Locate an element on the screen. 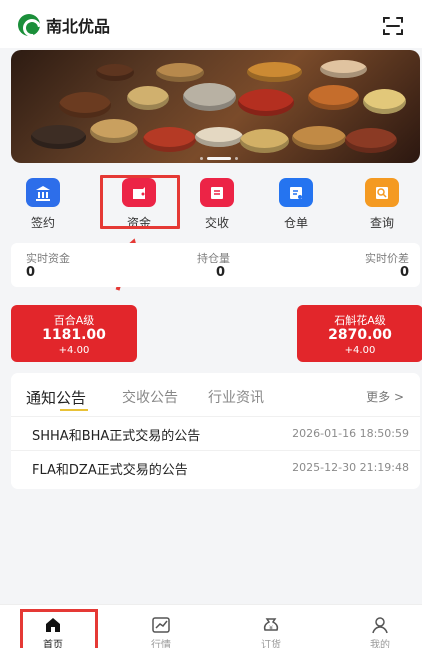 The image size is (422, 648). announcement-row: SHHA和BHA正式交易的公告 2026-01-16 18:50:59 is located at coordinates (215, 433).